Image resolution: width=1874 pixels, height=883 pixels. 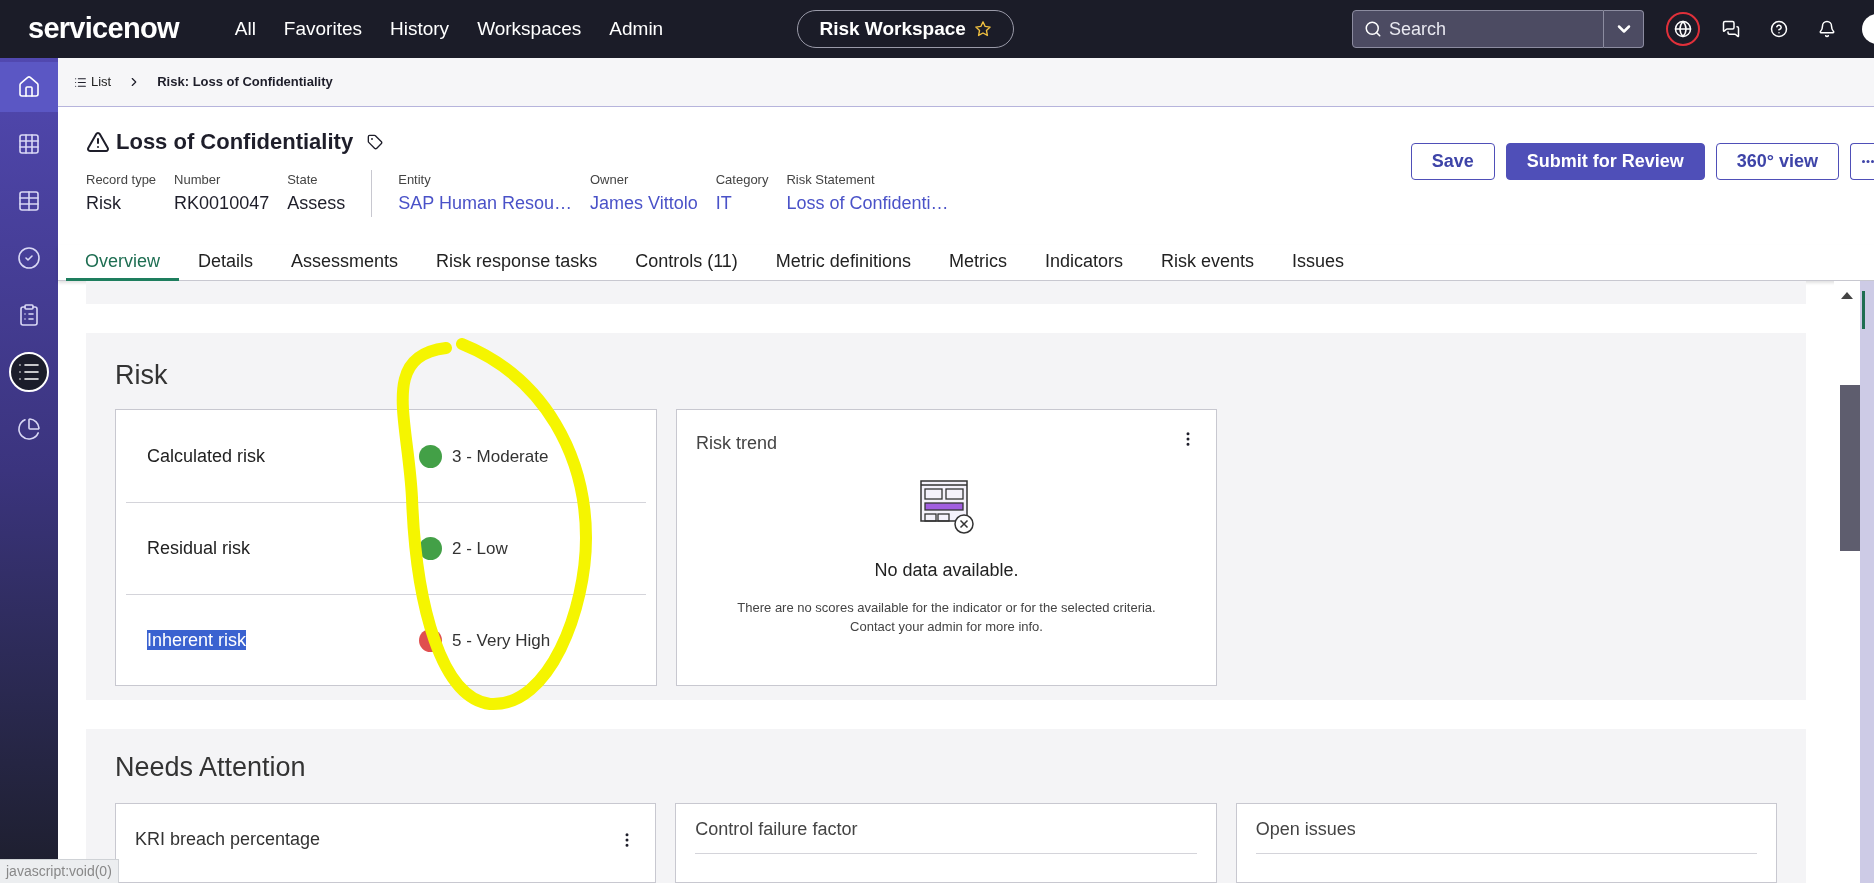 What do you see at coordinates (235, 142) in the screenshot?
I see `record-title: Loss of Confidentiality` at bounding box center [235, 142].